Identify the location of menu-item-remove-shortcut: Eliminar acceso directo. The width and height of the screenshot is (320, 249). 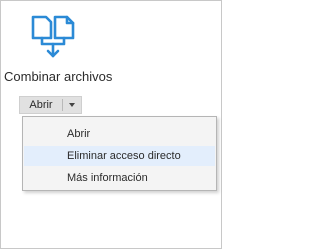
(119, 156).